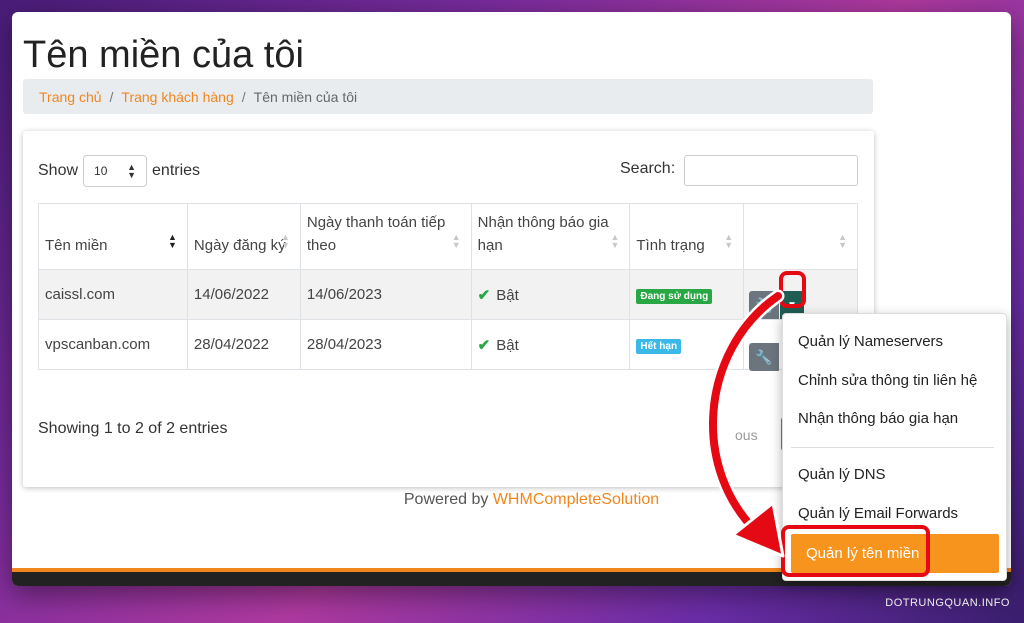  Describe the element at coordinates (745, 423) in the screenshot. I see `annotation-arrow-icon` at that location.